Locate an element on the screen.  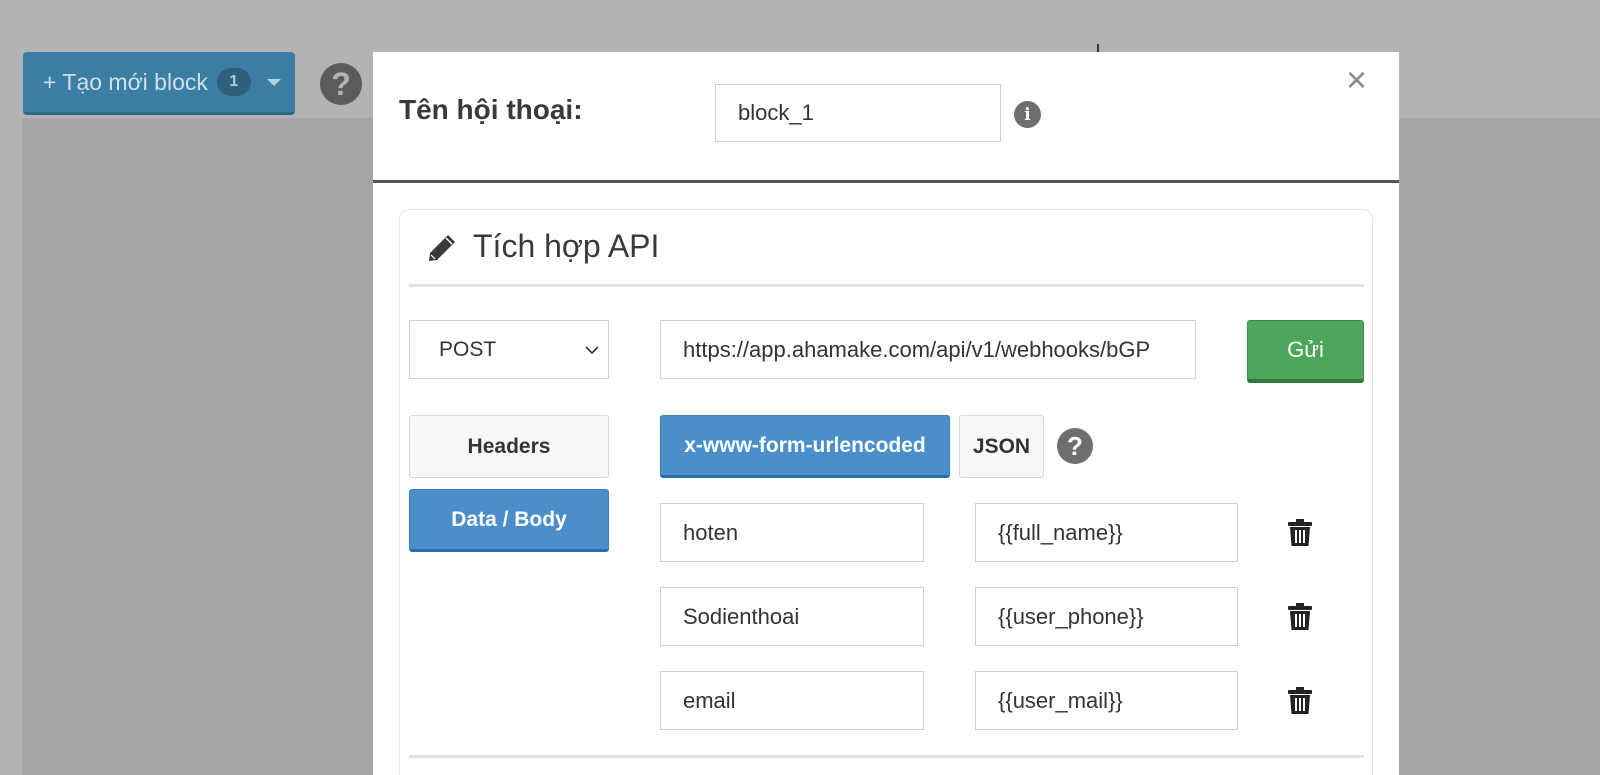
block-count-badge: 1 is located at coordinates (233, 82).